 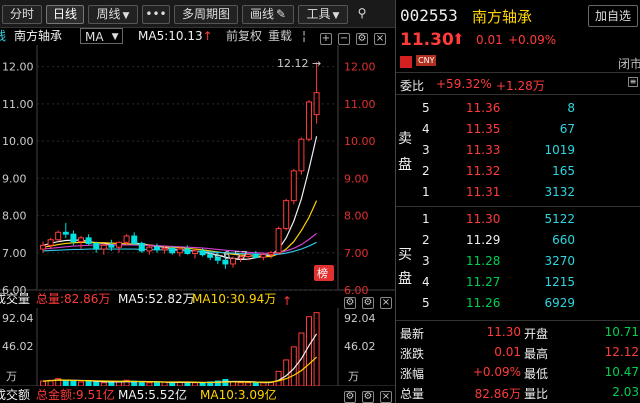 I want to click on book-price: 11.31, so click(x=483, y=192).